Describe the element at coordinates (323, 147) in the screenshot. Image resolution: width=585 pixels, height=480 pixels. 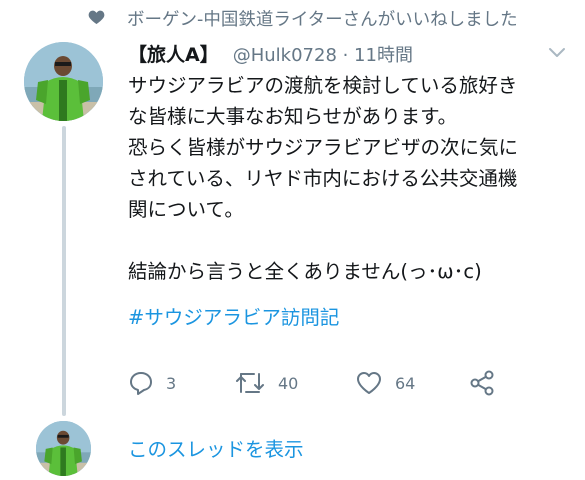
I see `tweet-text-line: 恐らく皆様がサウジアラビアビザの次に気に` at that location.